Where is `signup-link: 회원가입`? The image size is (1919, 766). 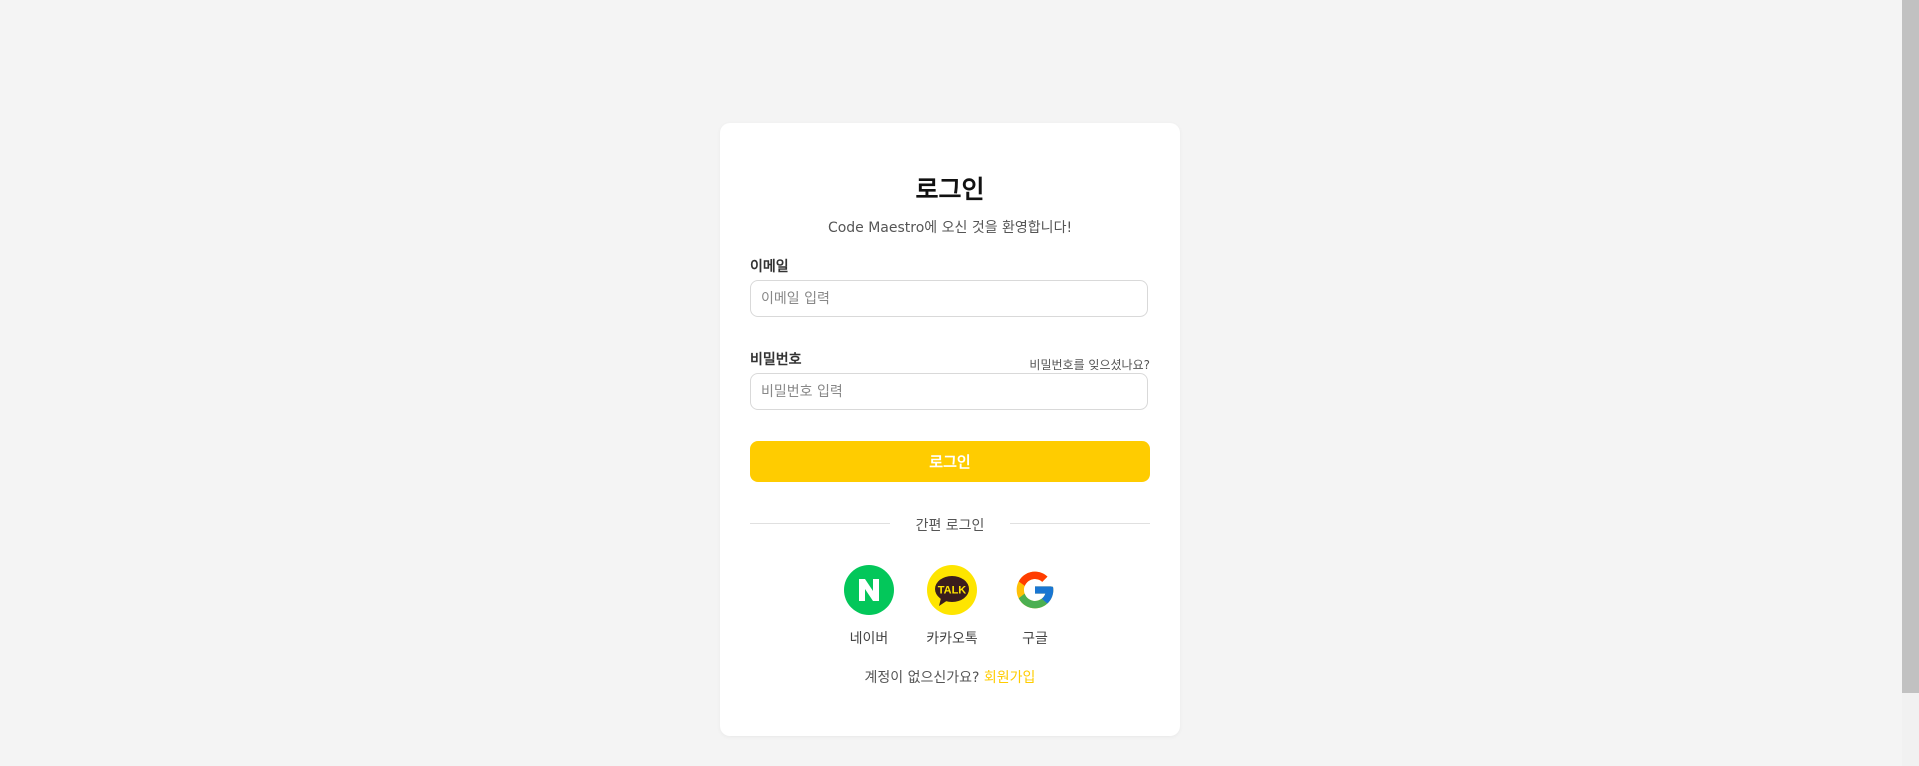 signup-link: 회원가입 is located at coordinates (1010, 678).